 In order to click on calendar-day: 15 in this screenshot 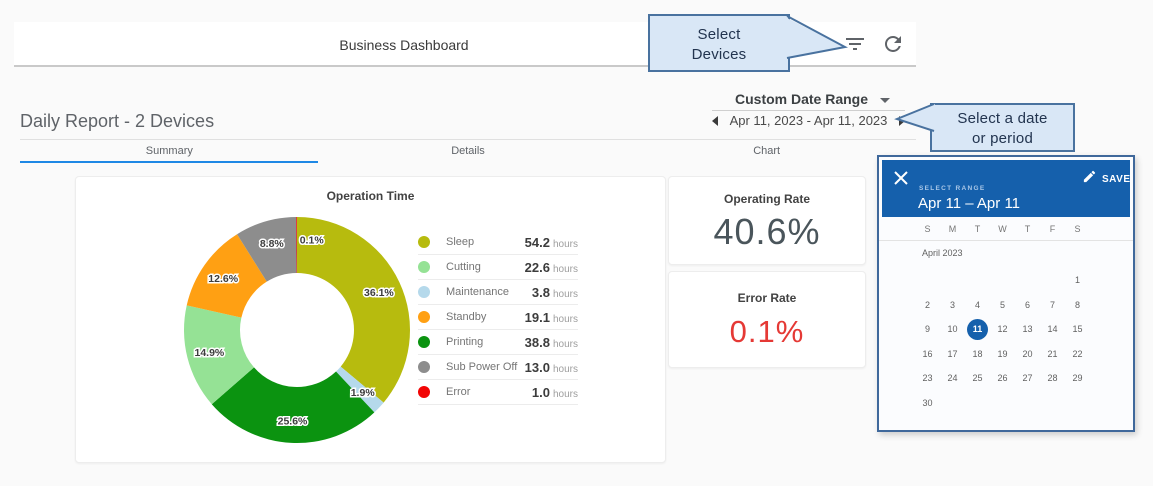, I will do `click(1077, 329)`.